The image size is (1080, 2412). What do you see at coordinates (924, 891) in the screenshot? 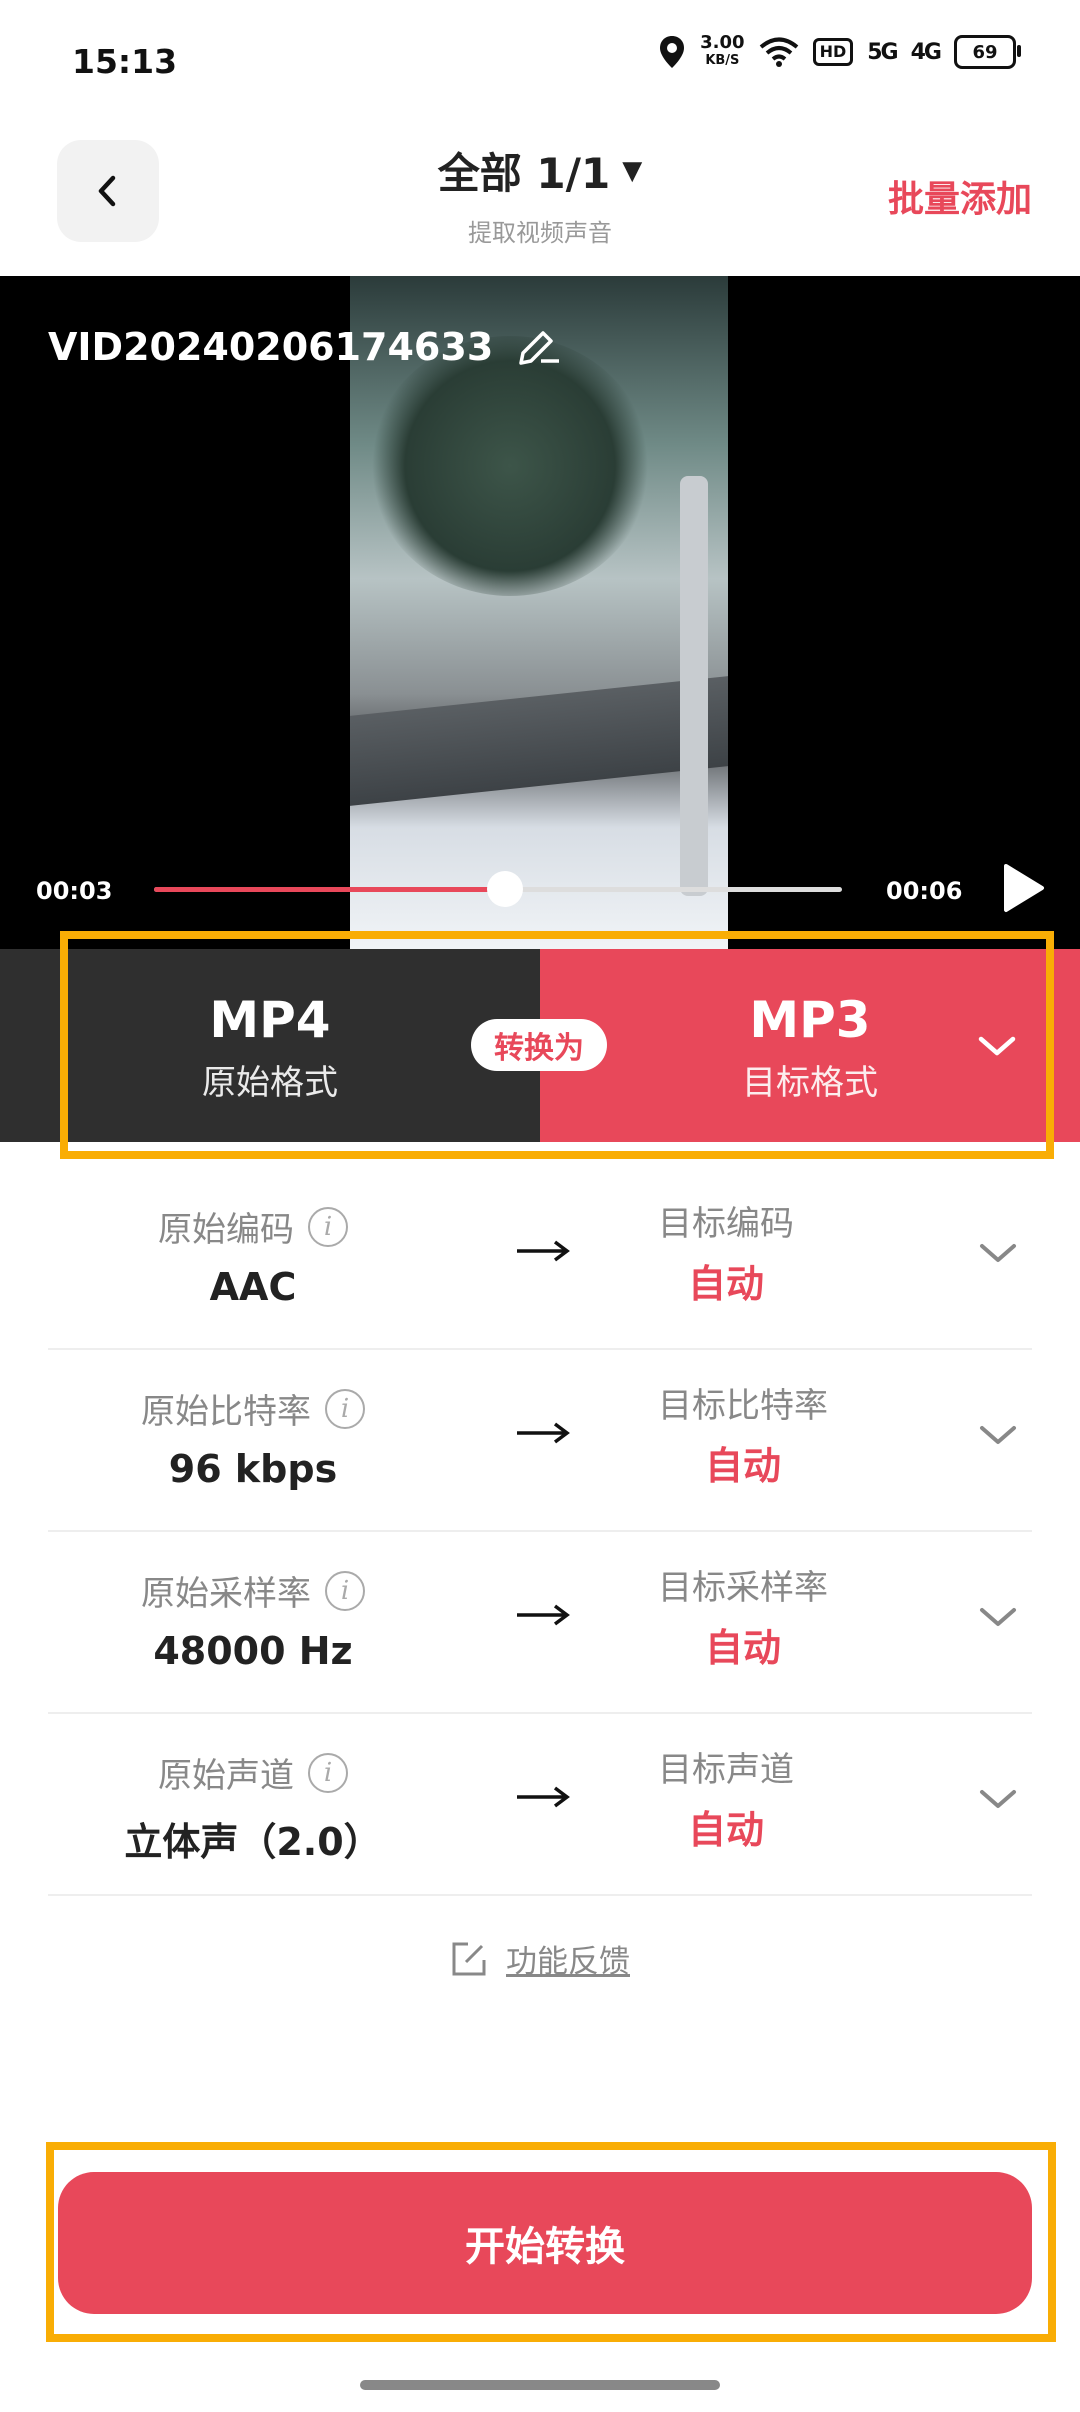
I see `total-time: 00:06` at bounding box center [924, 891].